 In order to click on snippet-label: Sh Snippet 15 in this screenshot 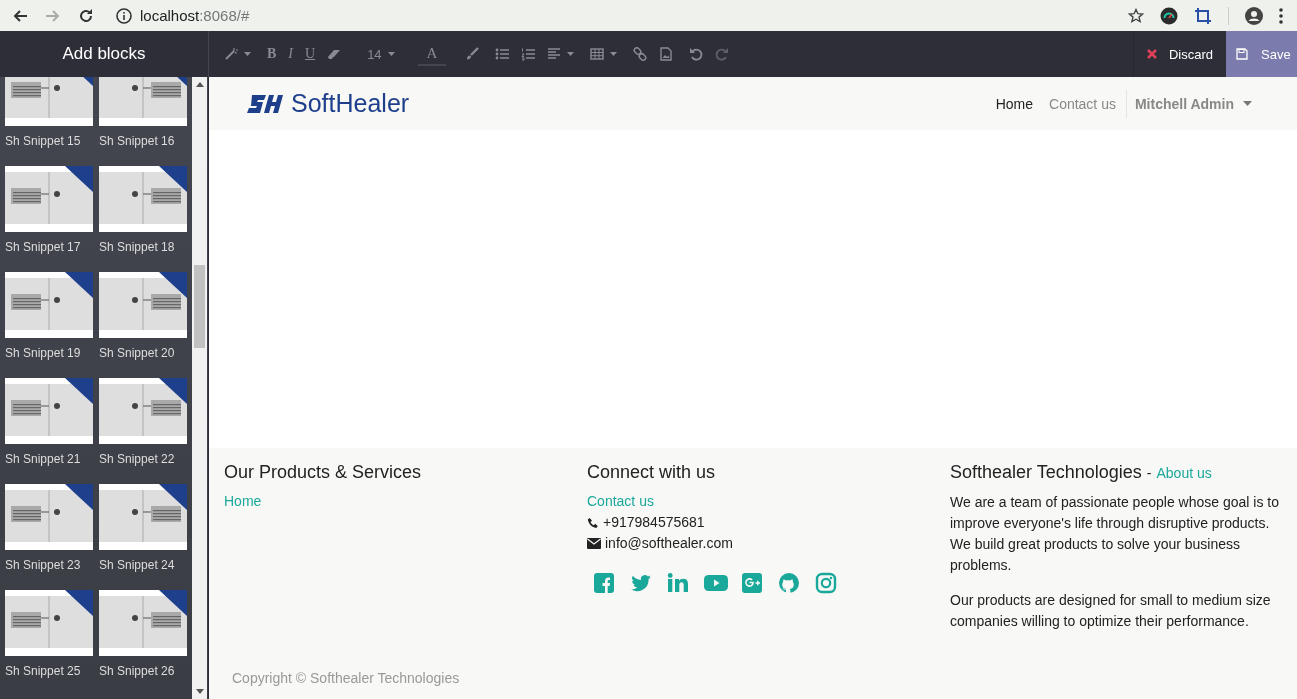, I will do `click(43, 141)`.